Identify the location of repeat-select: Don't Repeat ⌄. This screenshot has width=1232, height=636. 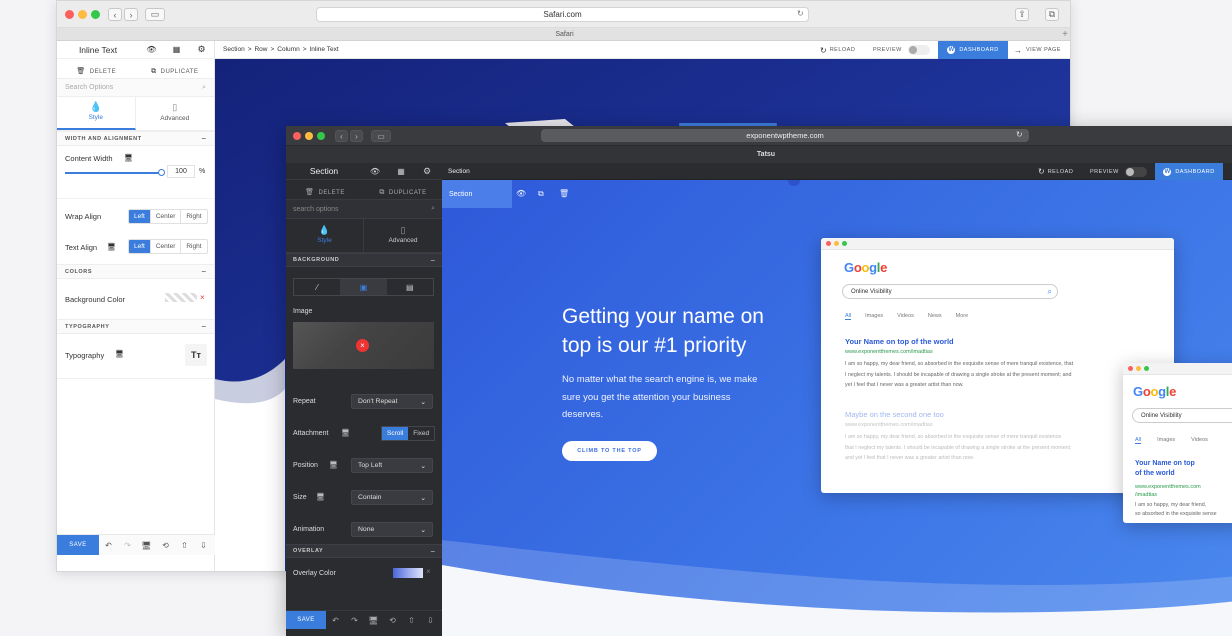
(392, 401).